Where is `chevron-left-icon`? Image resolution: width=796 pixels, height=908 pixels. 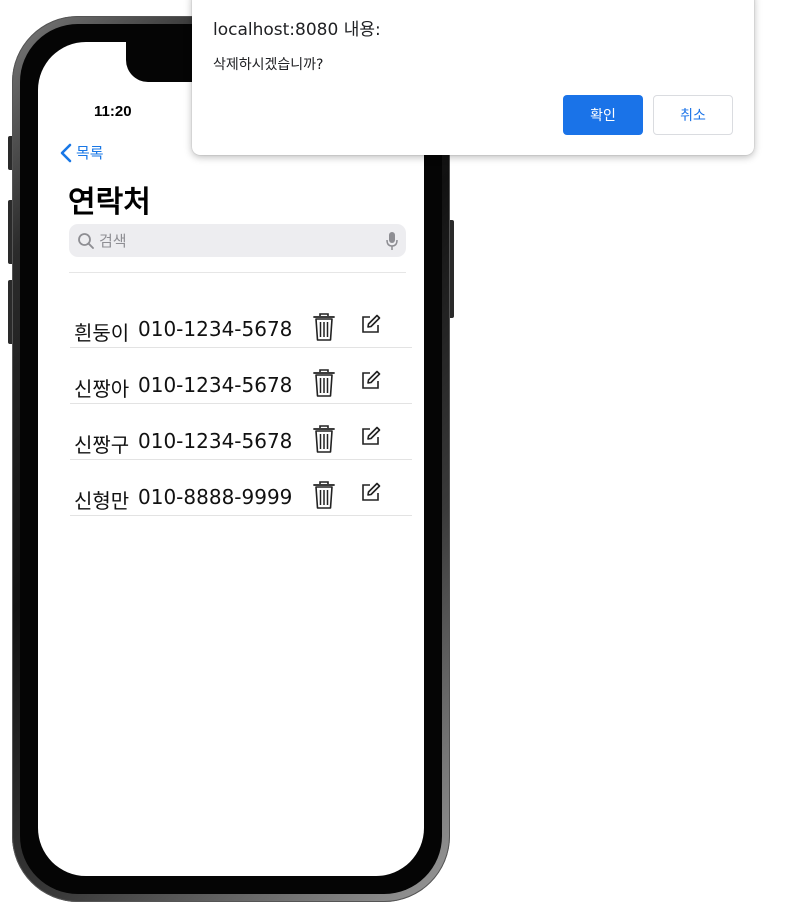
chevron-left-icon is located at coordinates (66, 153).